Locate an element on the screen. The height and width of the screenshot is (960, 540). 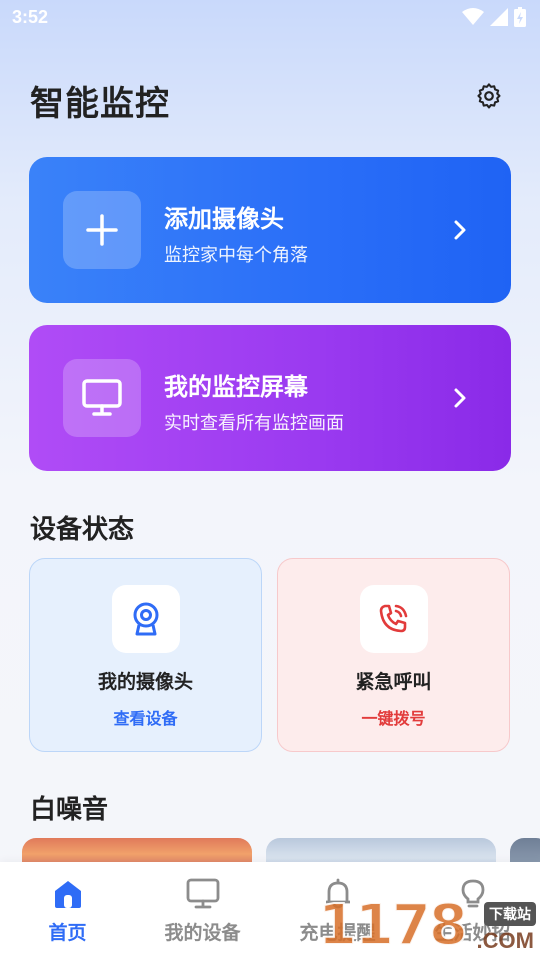
status-bar: 3:52 is located at coordinates (270, 18).